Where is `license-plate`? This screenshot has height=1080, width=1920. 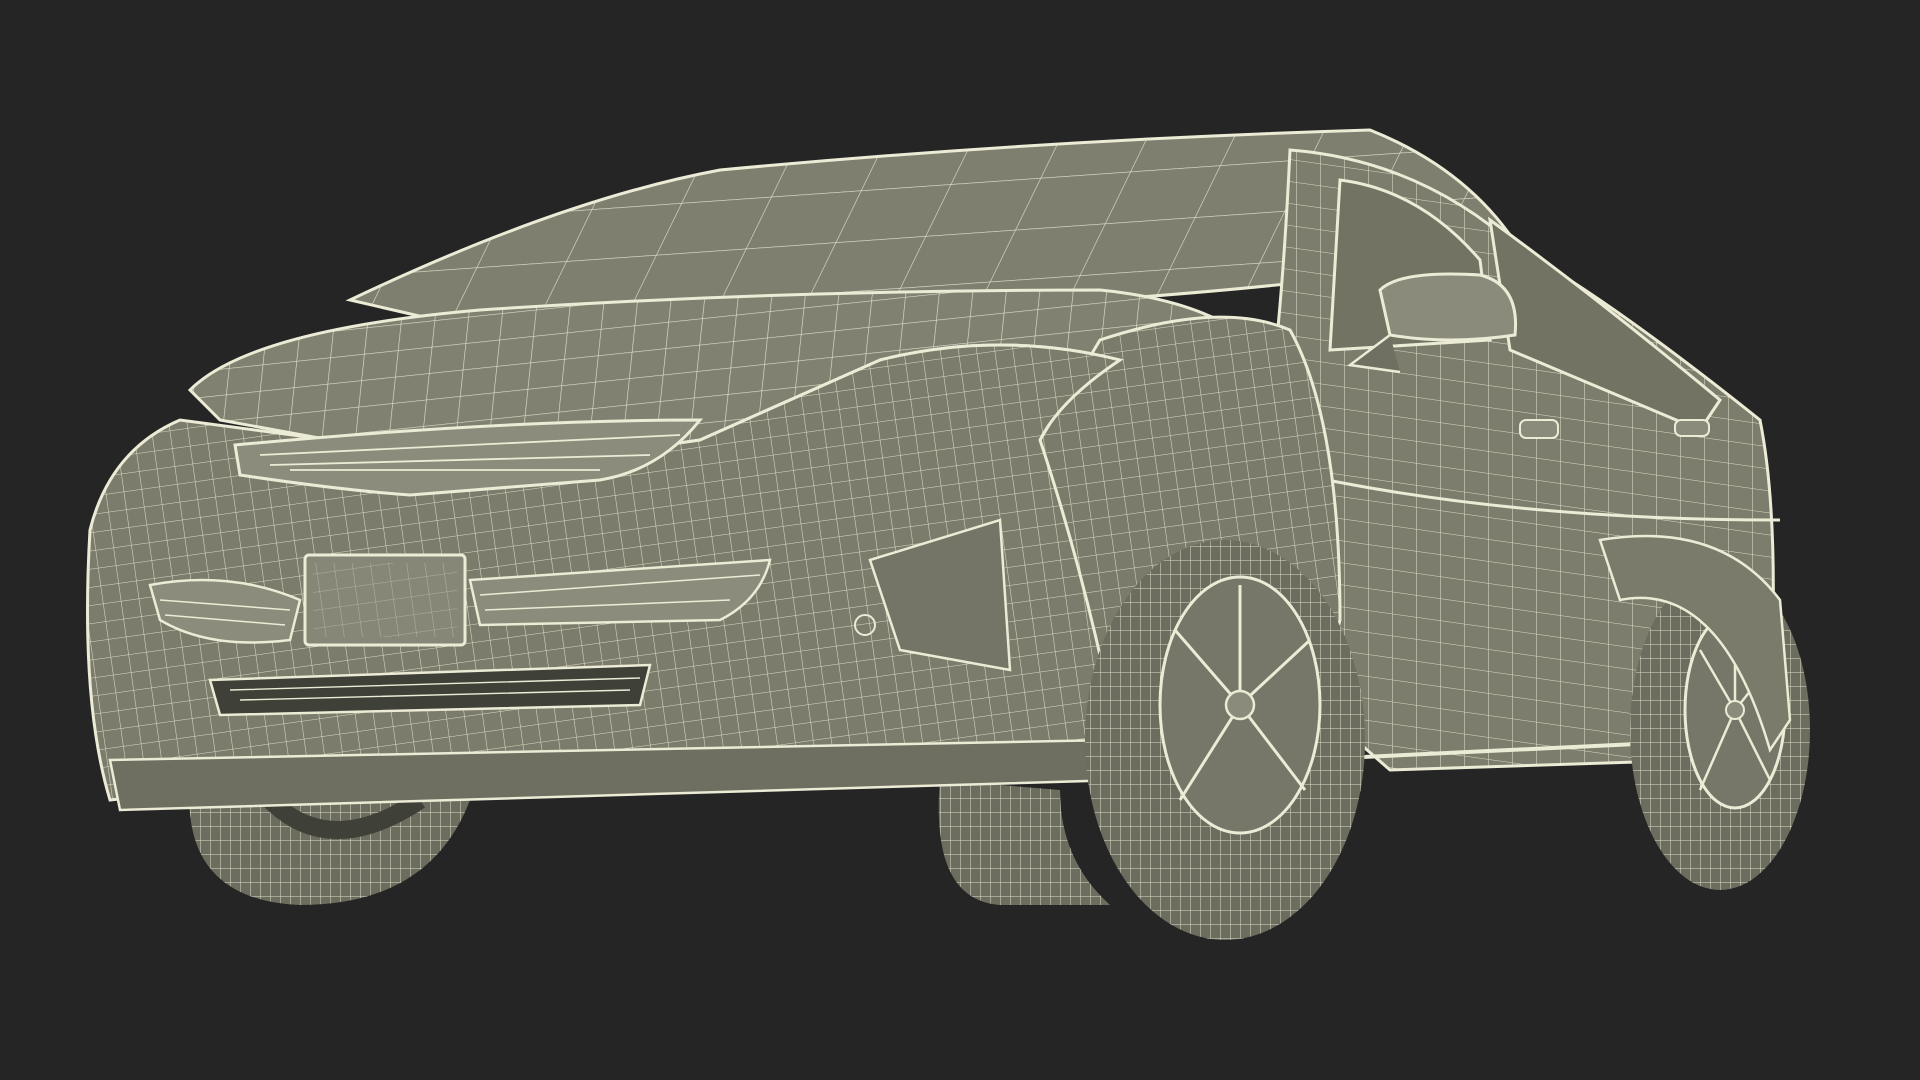 license-plate is located at coordinates (385, 600).